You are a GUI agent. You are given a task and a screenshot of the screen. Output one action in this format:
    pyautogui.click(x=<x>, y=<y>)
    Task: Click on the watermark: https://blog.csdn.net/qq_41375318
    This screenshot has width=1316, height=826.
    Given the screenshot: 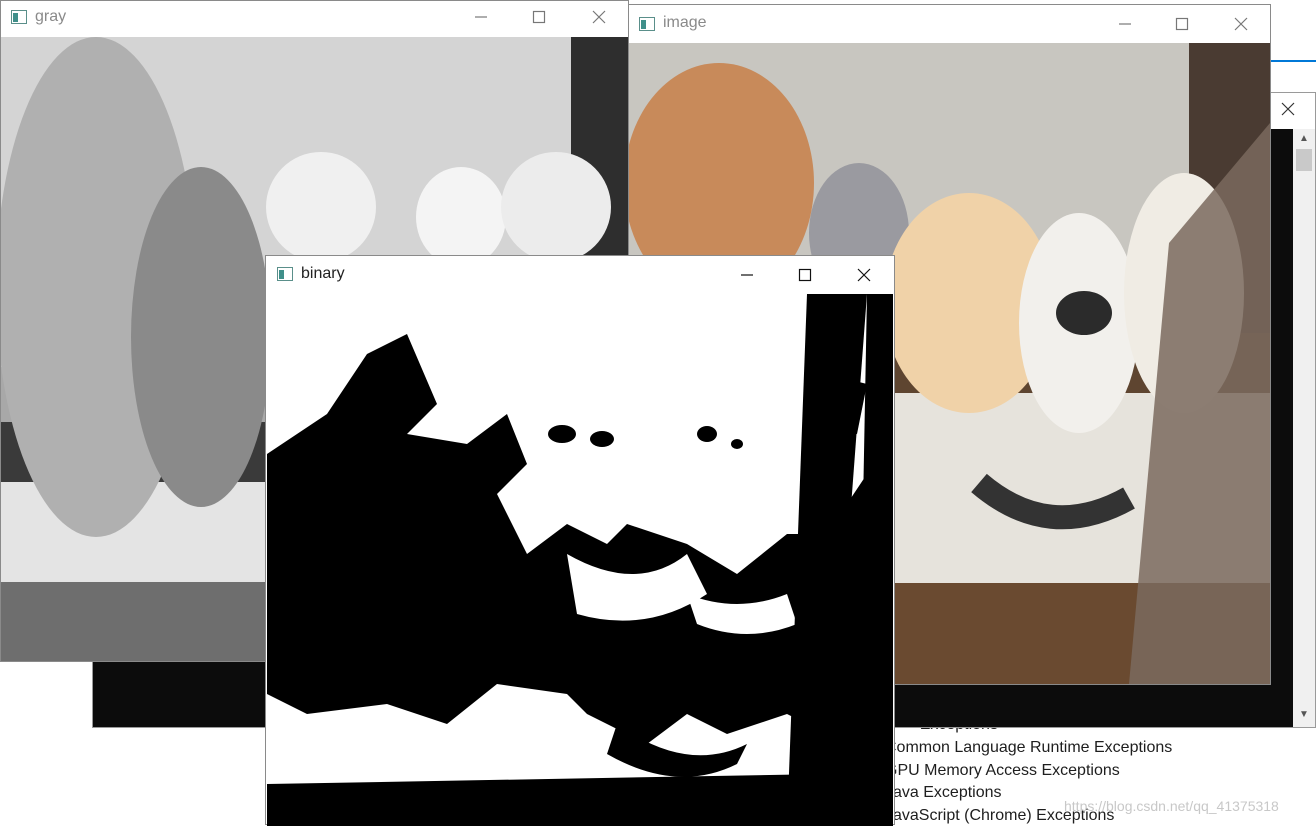 What is the action you would take?
    pyautogui.click(x=1171, y=806)
    